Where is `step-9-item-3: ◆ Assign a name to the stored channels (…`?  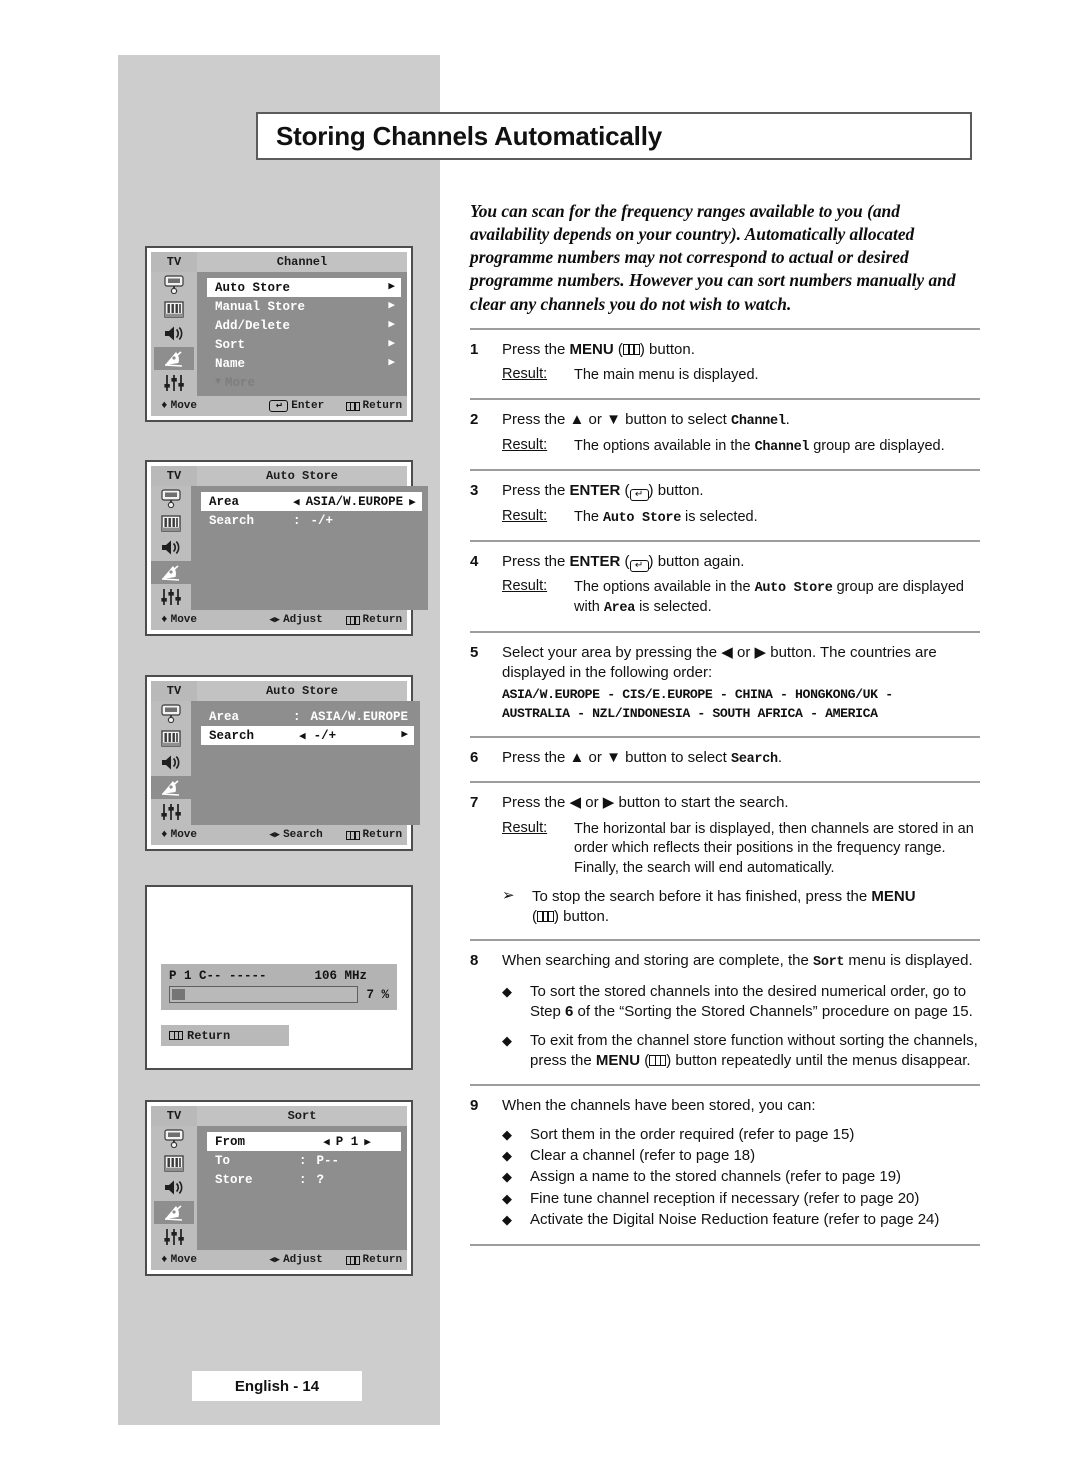 step-9-item-3: ◆ Assign a name to the stored channels (… is located at coordinates (725, 1177).